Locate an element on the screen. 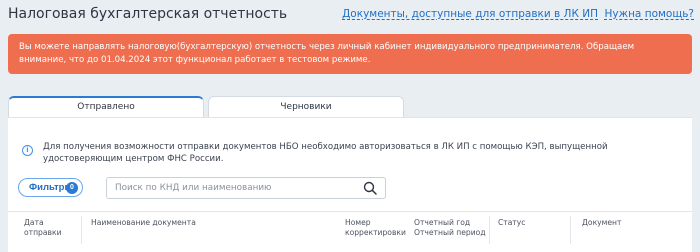 The width and height of the screenshot is (700, 252). column-label: Наименование документа is located at coordinates (143, 222).